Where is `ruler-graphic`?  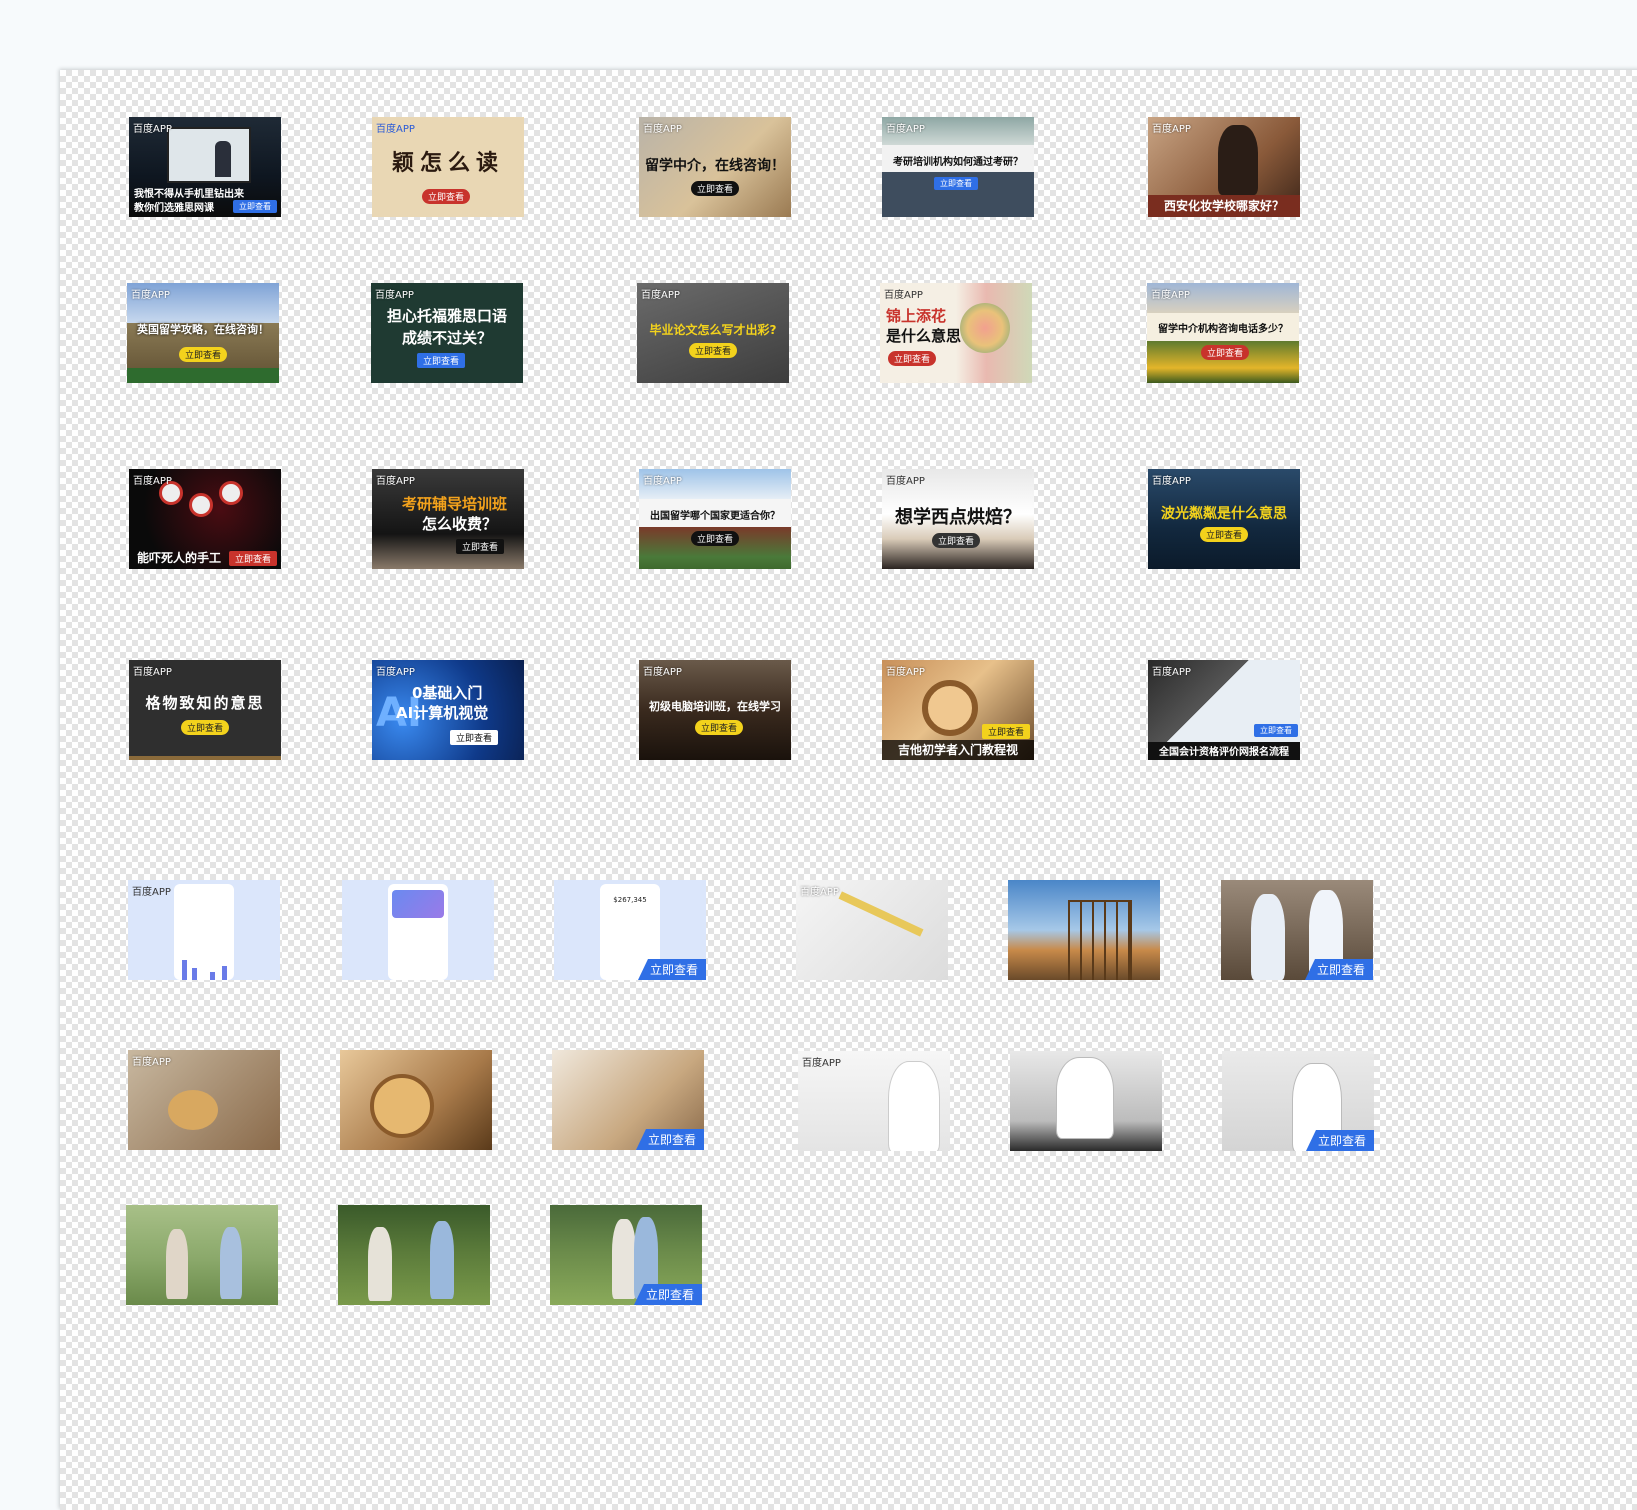
ruler-graphic is located at coordinates (881, 914).